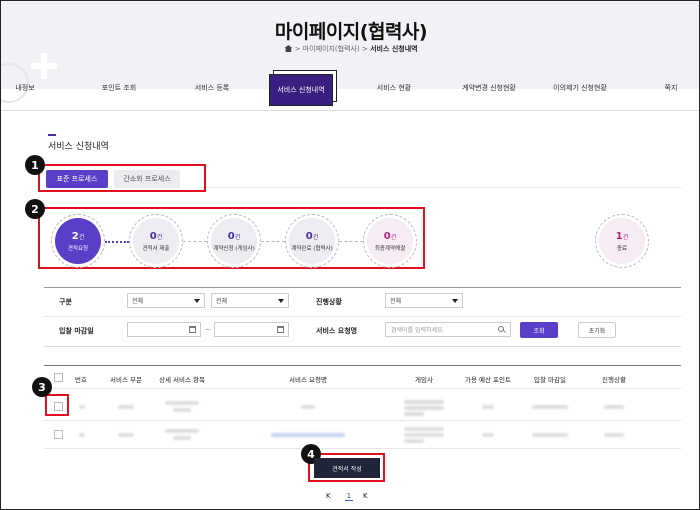  Describe the element at coordinates (362, 316) in the screenshot. I see `filter-divider` at that location.